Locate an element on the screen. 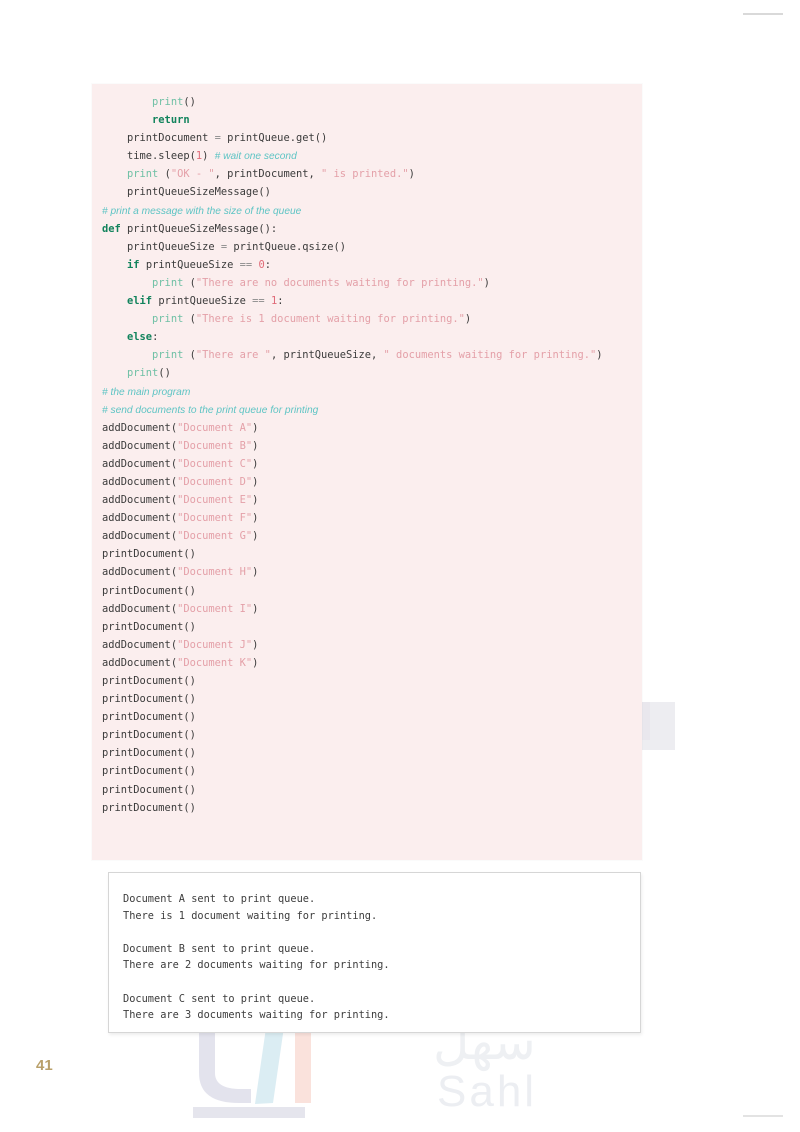 Image resolution: width=800 pixels, height=1132 pixels. code-token-str: " is printed." is located at coordinates (365, 174).